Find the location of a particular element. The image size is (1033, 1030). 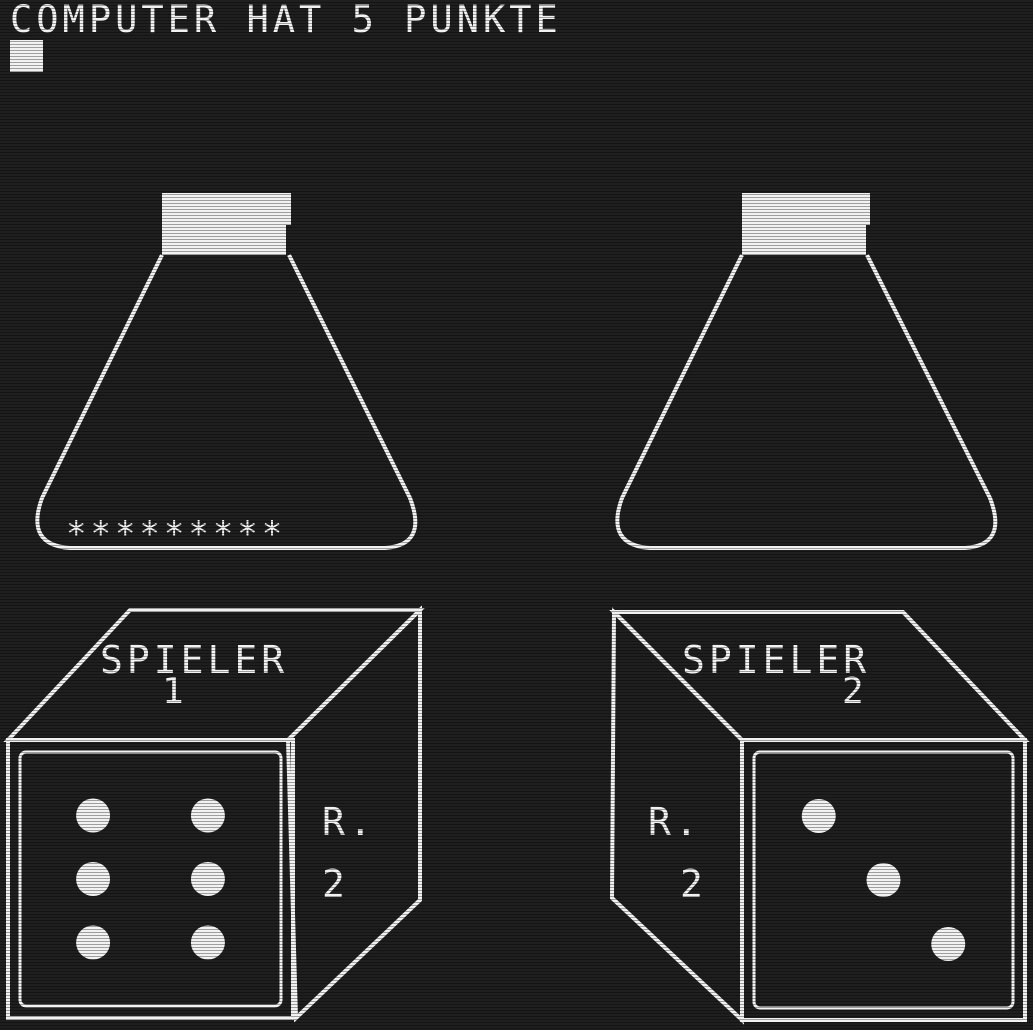

block-cursor-icon is located at coordinates (26, 56).